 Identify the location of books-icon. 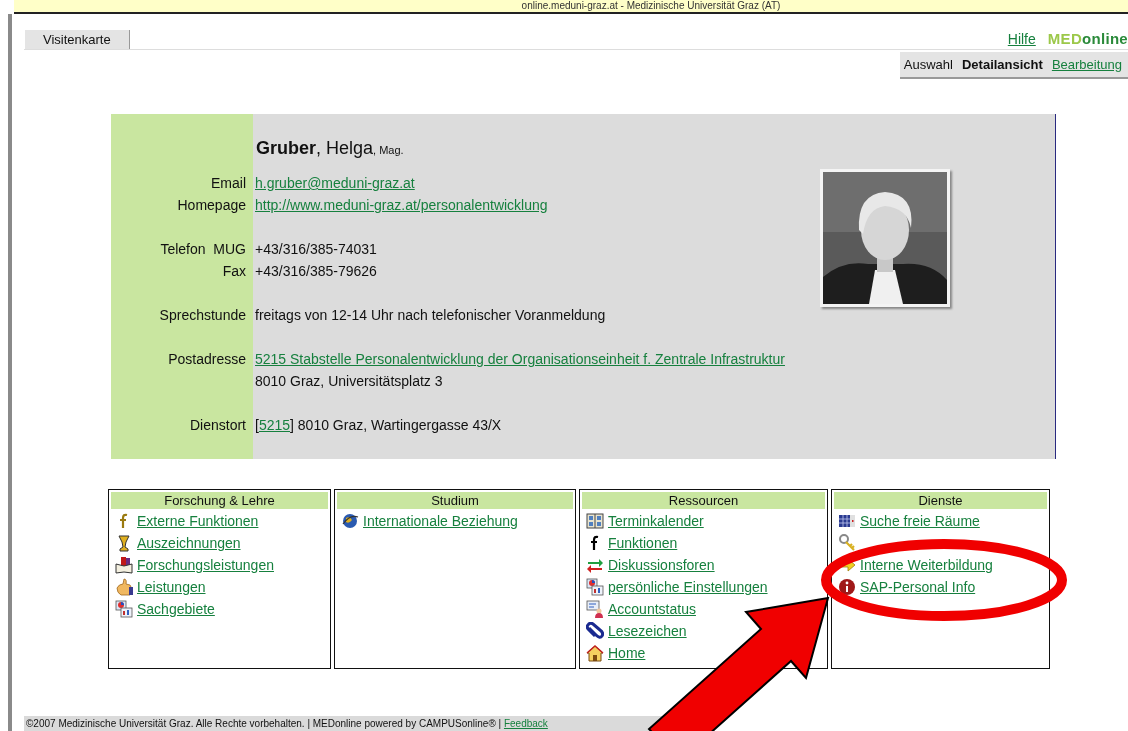
(124, 565).